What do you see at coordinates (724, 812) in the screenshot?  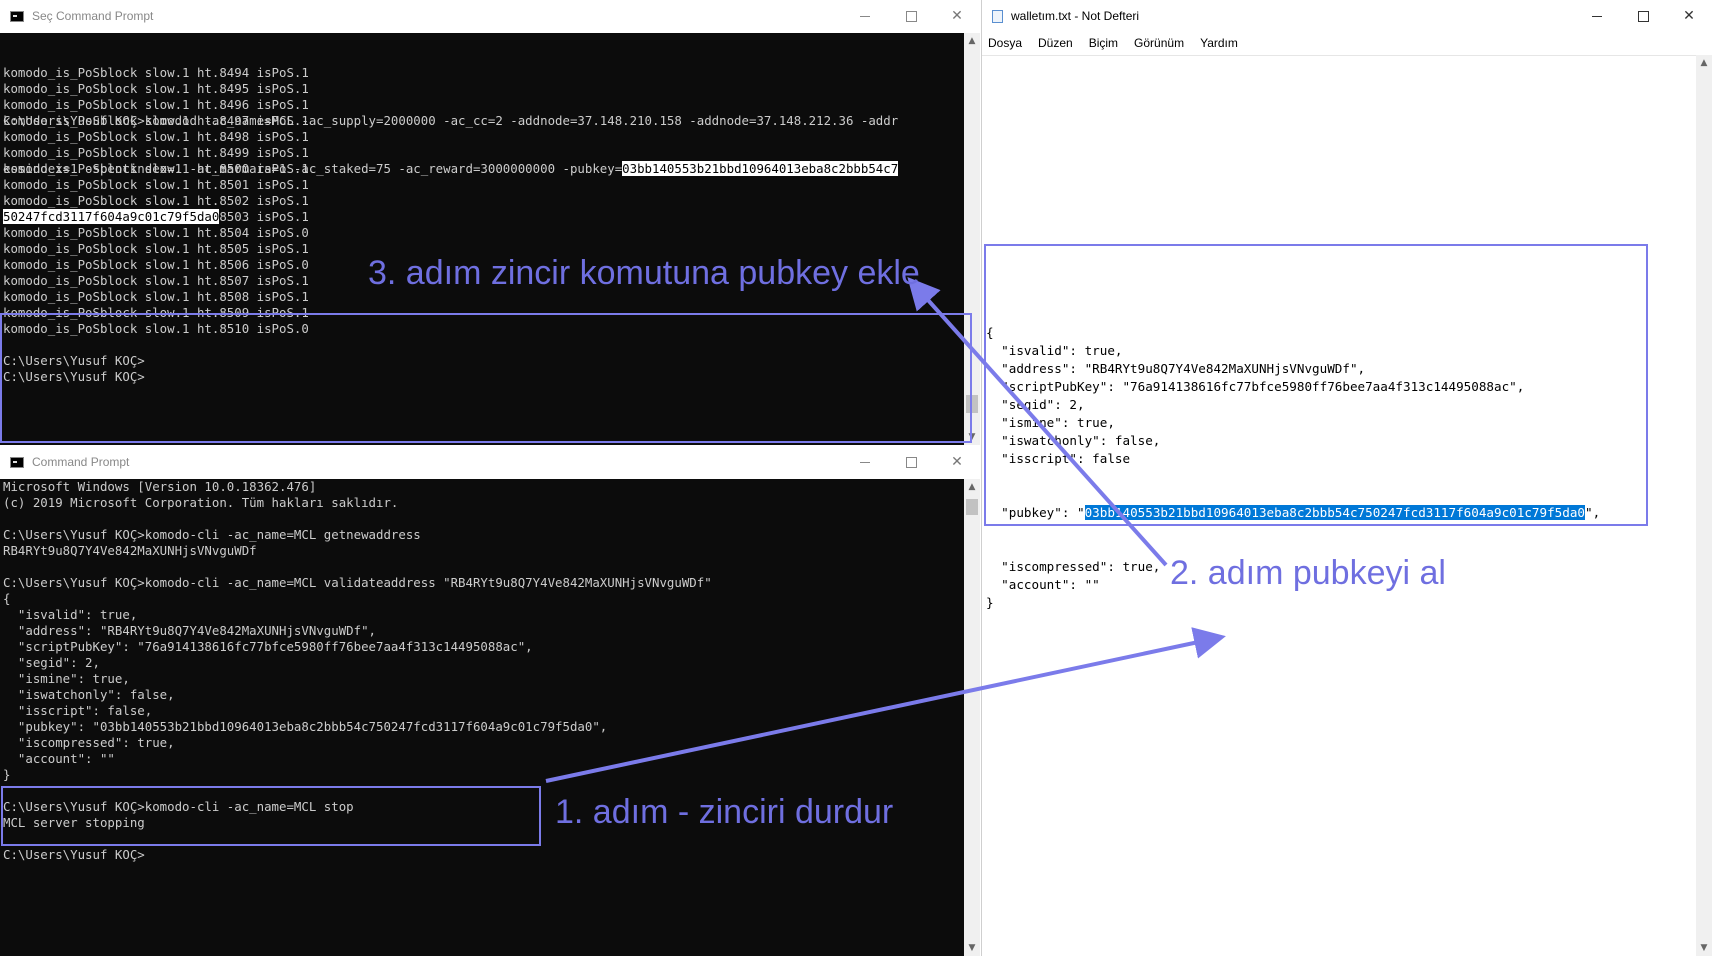 I see `step1-annotation: 1. adım - zinciri durdur` at bounding box center [724, 812].